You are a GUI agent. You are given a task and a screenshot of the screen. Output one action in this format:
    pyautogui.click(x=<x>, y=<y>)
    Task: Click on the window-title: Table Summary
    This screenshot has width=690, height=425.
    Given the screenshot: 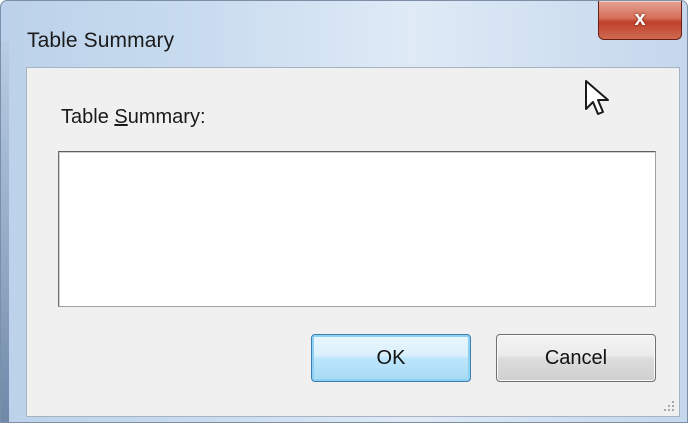 What is the action you would take?
    pyautogui.click(x=101, y=40)
    